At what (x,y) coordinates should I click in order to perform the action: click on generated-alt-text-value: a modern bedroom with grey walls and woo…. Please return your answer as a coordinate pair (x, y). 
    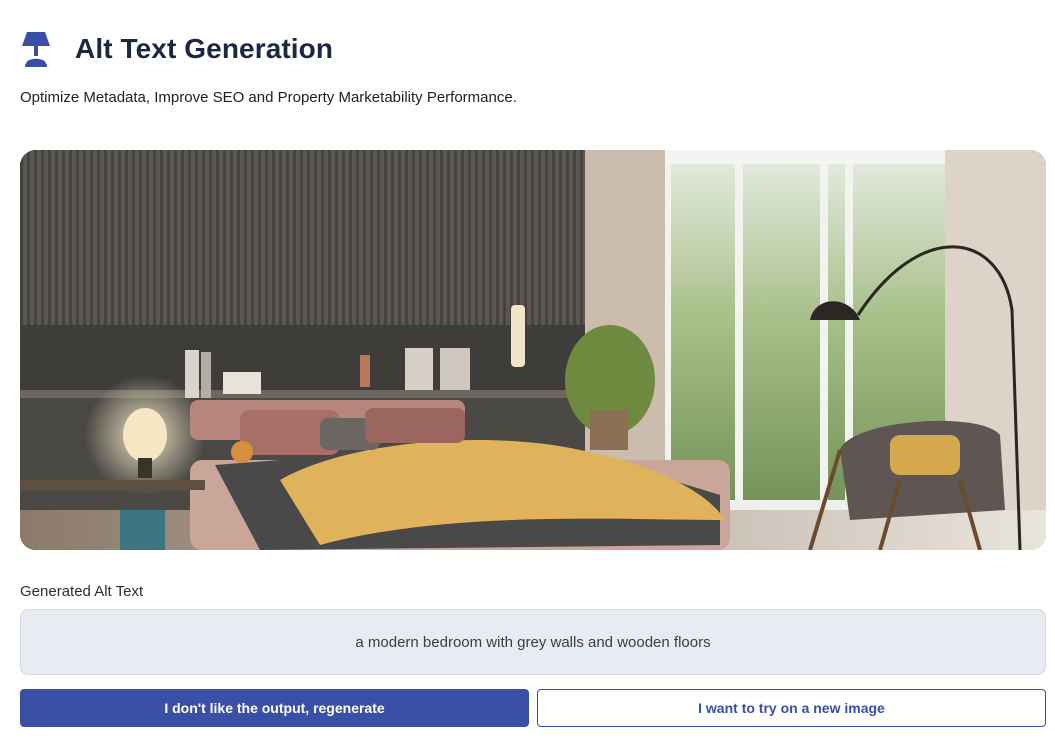
    Looking at the image, I should click on (533, 642).